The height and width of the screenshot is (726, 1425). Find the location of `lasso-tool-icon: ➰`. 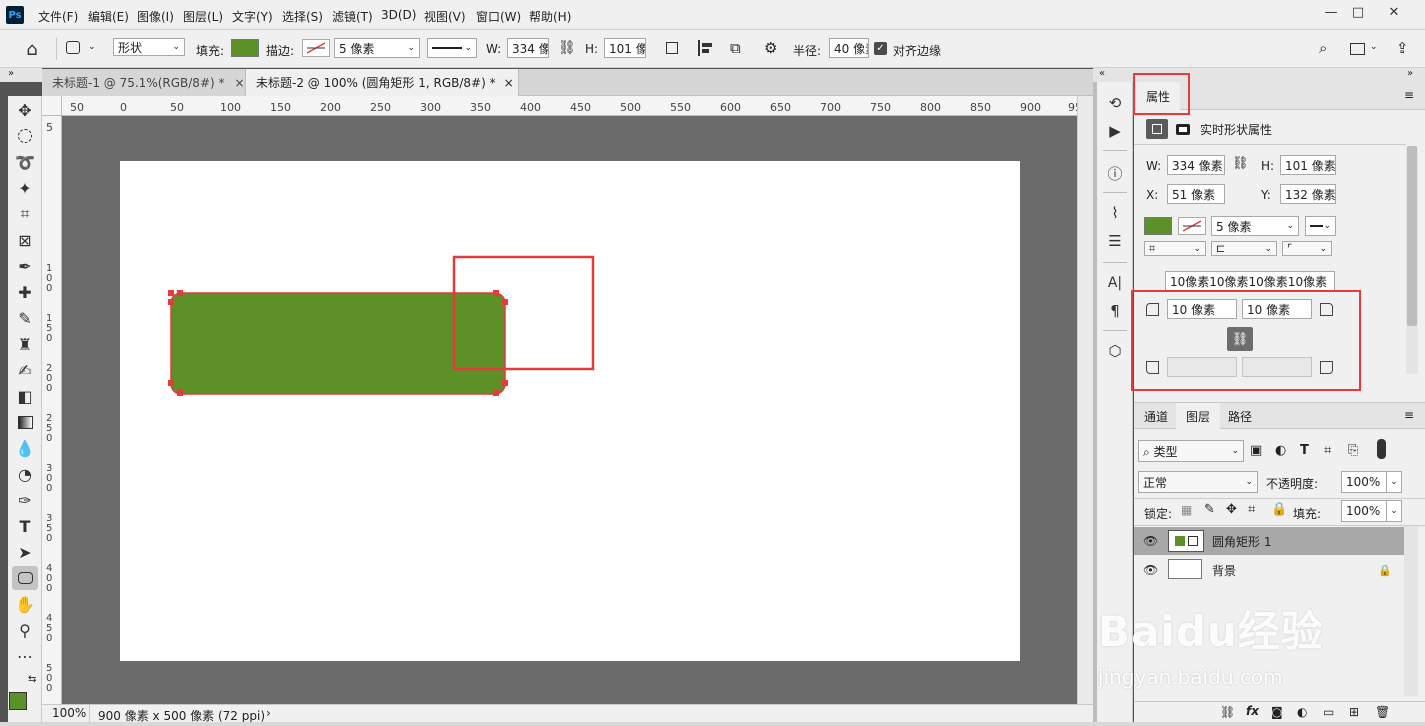

lasso-tool-icon: ➰ is located at coordinates (25, 162).